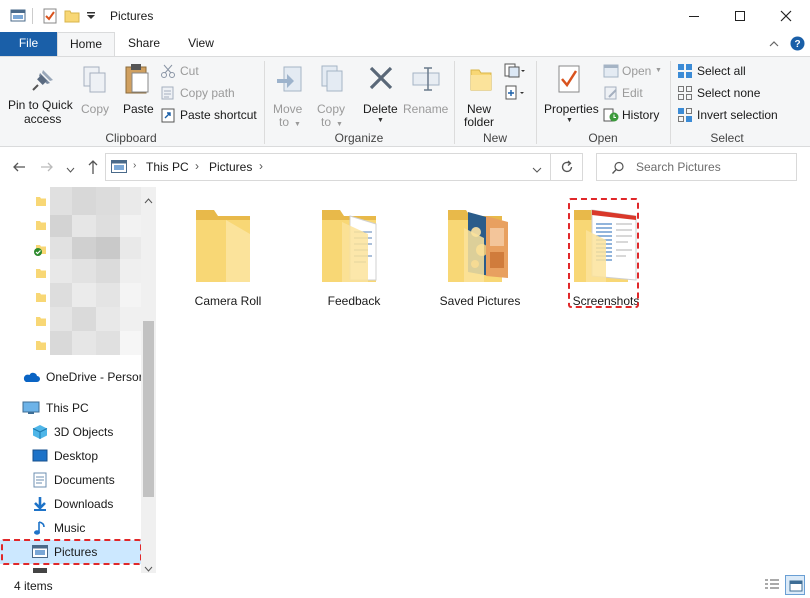  Describe the element at coordinates (95, 95) in the screenshot. I see `copy-button: Copy` at that location.